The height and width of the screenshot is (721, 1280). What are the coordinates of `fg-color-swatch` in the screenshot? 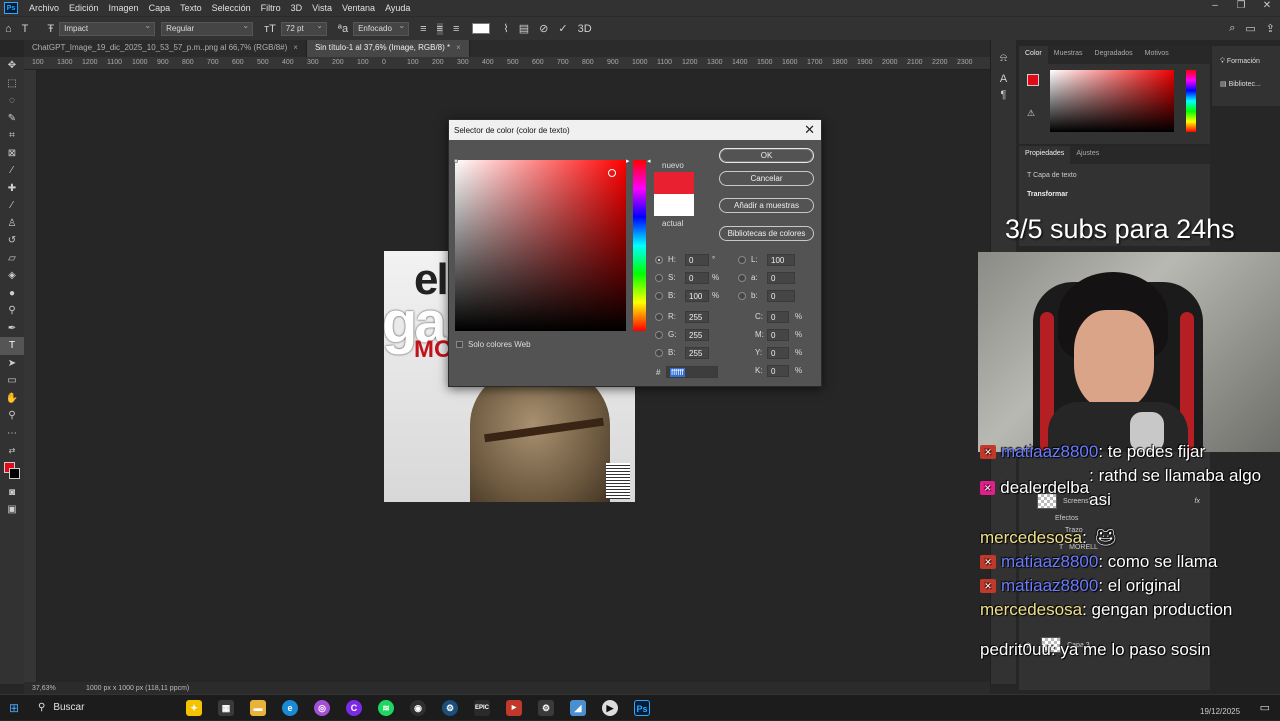 It's located at (1033, 80).